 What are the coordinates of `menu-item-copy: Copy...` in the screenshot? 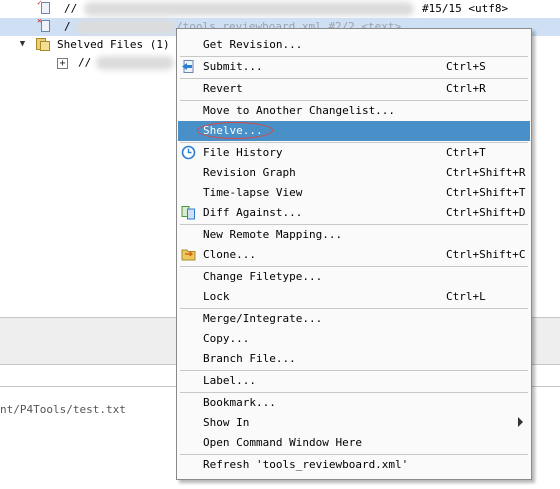 It's located at (354, 339).